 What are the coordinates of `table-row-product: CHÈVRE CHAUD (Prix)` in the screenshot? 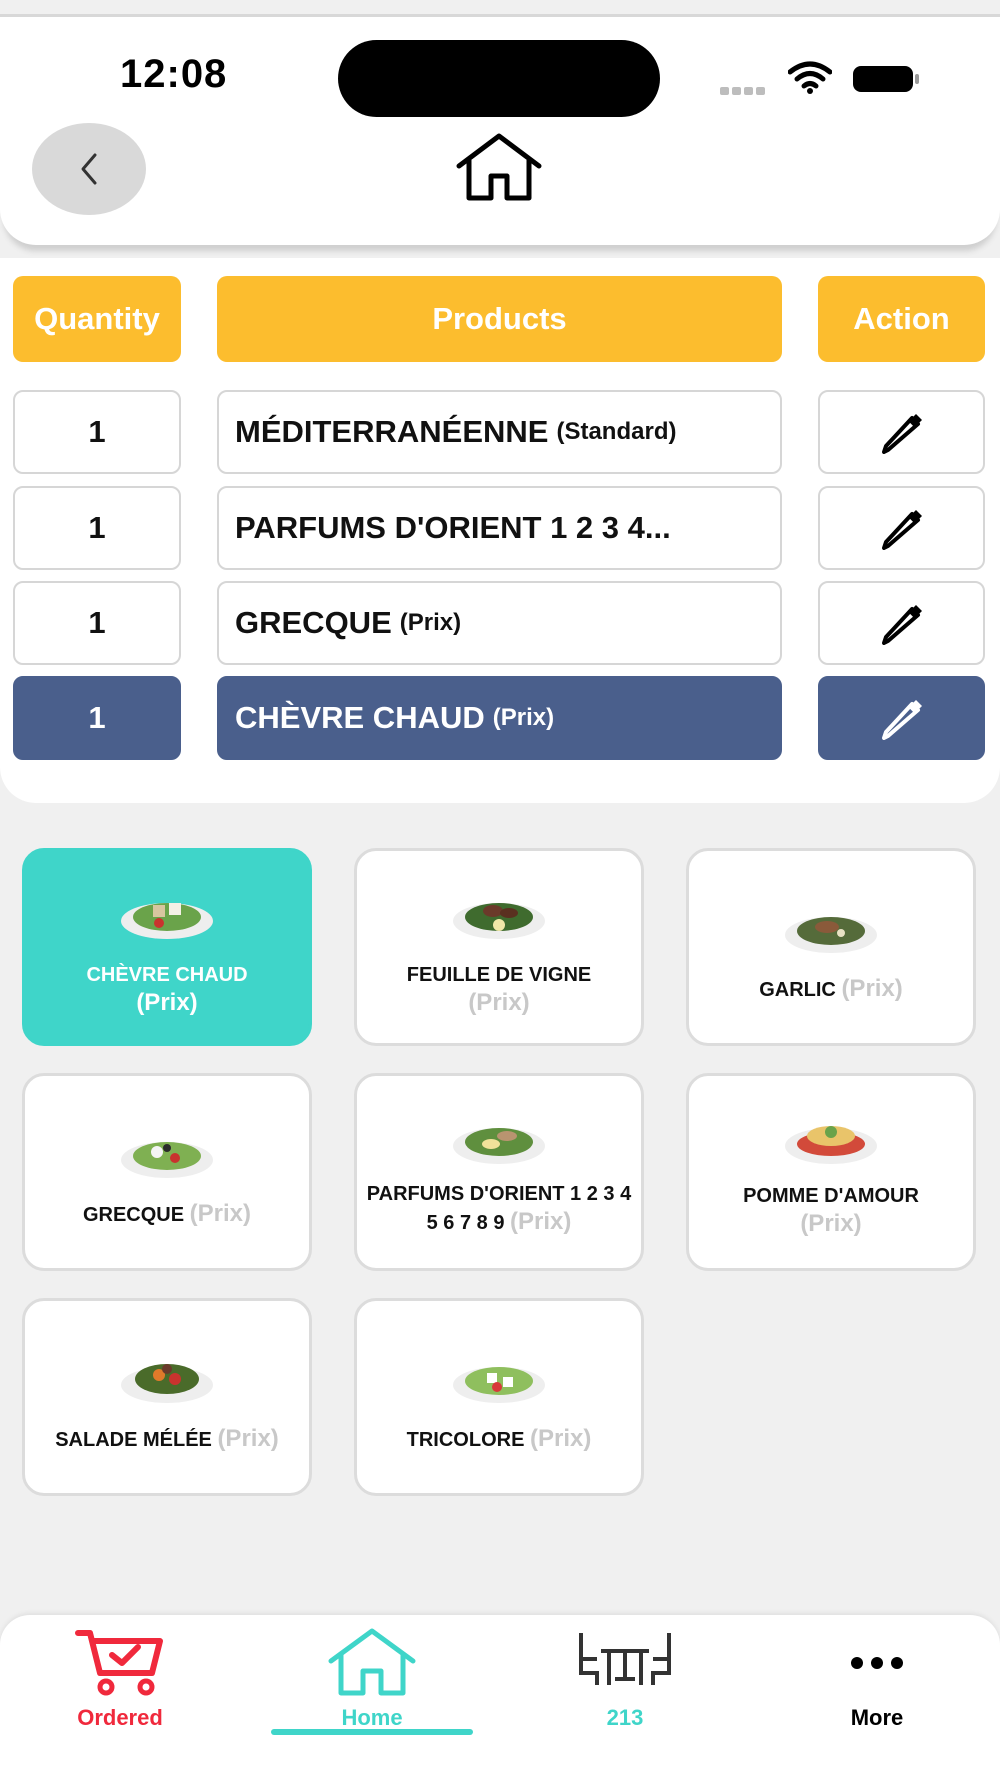 It's located at (499, 718).